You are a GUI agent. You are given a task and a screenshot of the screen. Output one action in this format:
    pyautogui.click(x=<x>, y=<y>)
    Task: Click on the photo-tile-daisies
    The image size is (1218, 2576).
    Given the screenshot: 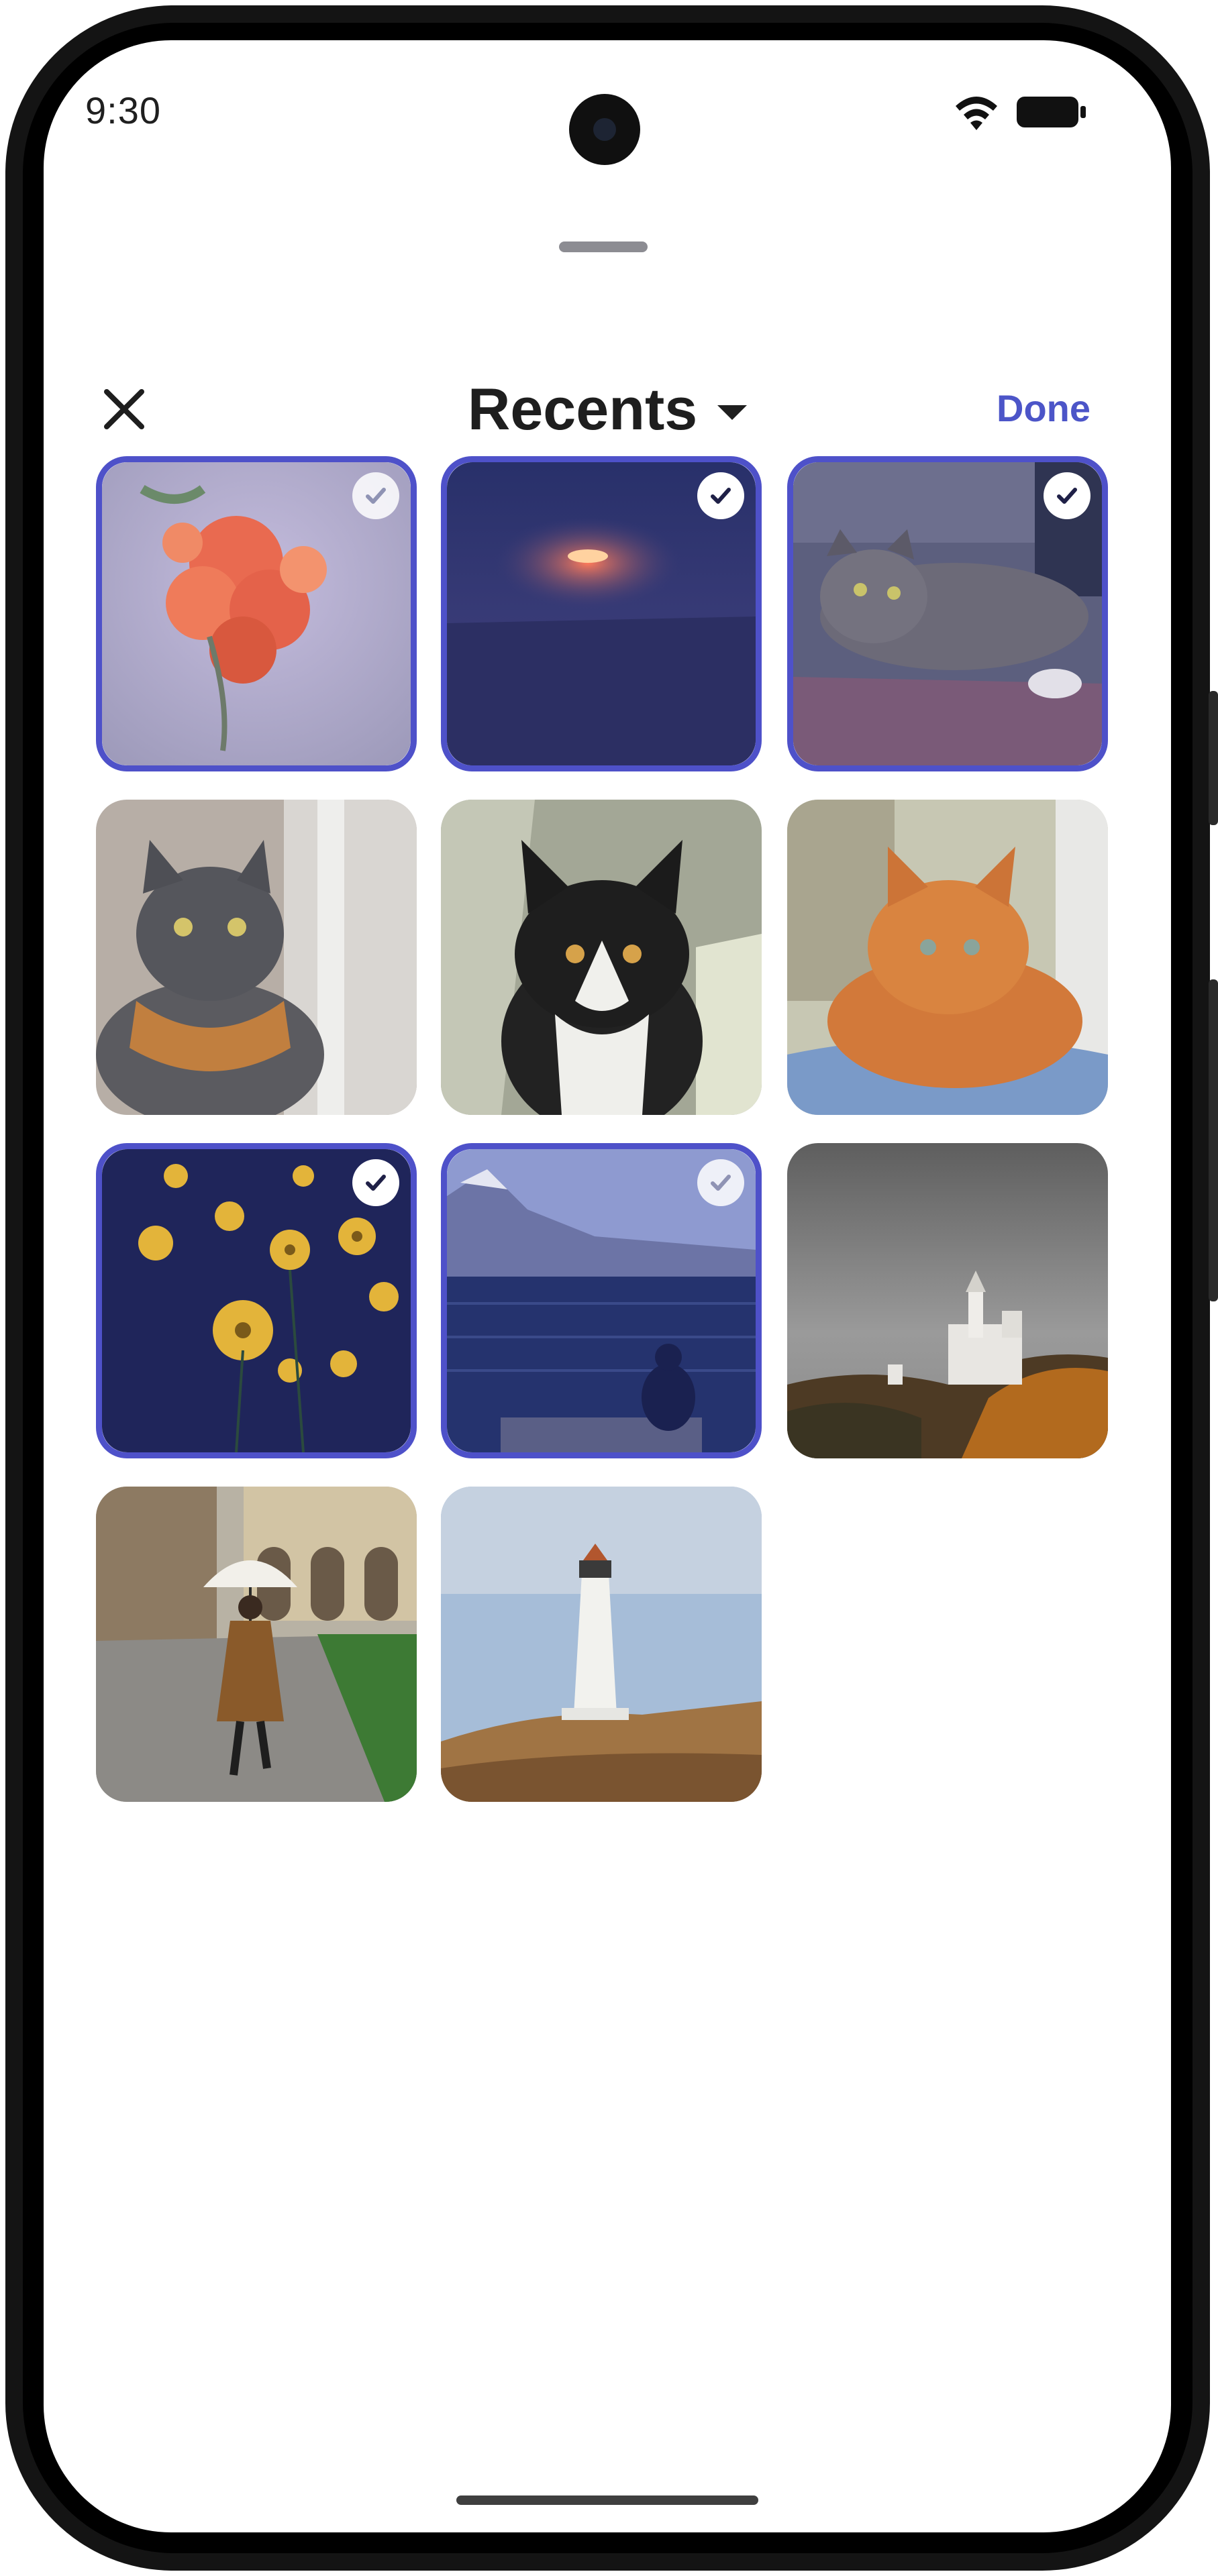 What is the action you would take?
    pyautogui.click(x=256, y=1300)
    